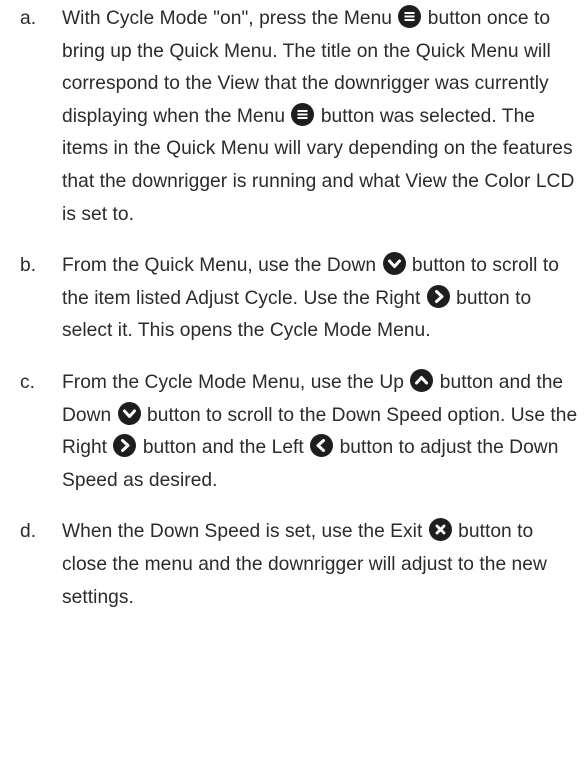  I want to click on up-arrow-icon, so click(422, 380).